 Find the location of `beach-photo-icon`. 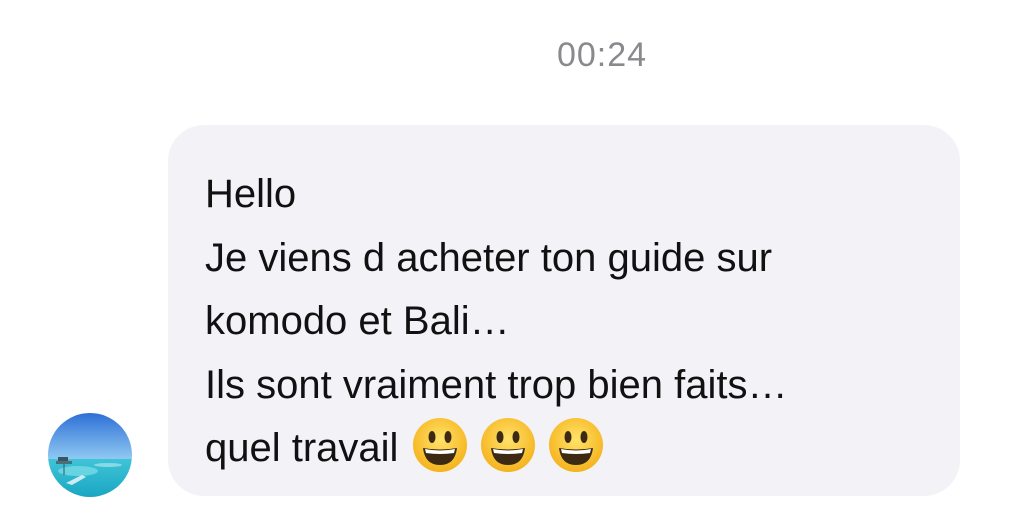

beach-photo-icon is located at coordinates (90, 455).